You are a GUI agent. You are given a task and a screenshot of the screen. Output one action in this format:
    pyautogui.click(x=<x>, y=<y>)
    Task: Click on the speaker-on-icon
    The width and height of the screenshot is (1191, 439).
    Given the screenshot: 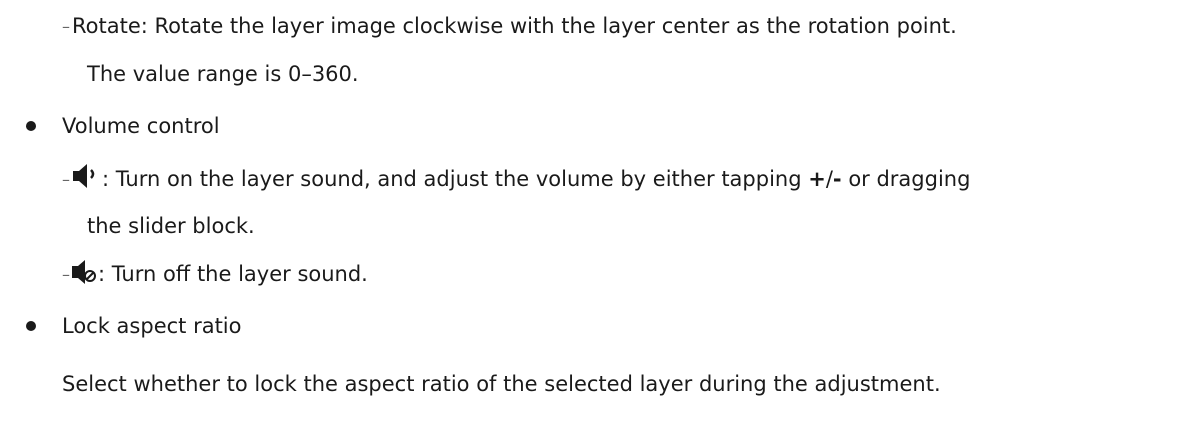 What is the action you would take?
    pyautogui.click(x=87, y=176)
    